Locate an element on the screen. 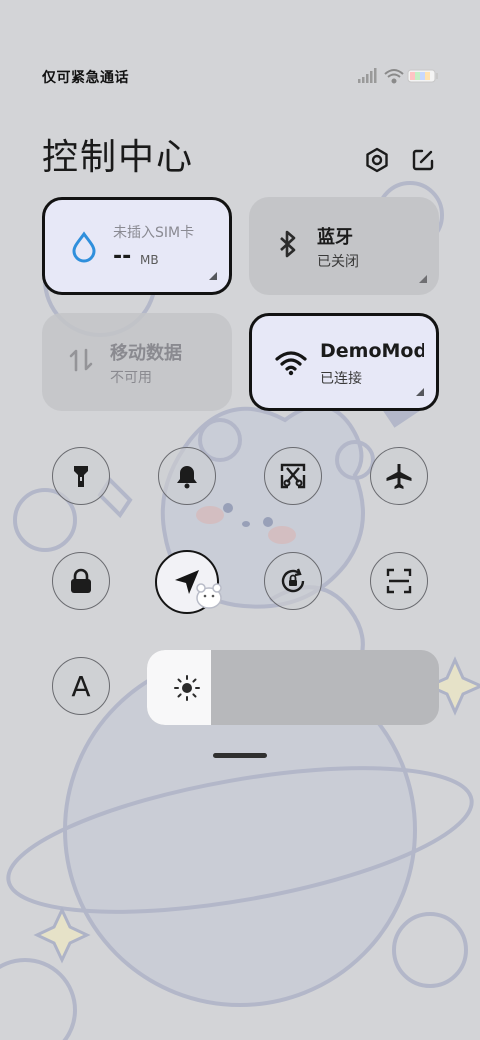  status-icons is located at coordinates (398, 76).